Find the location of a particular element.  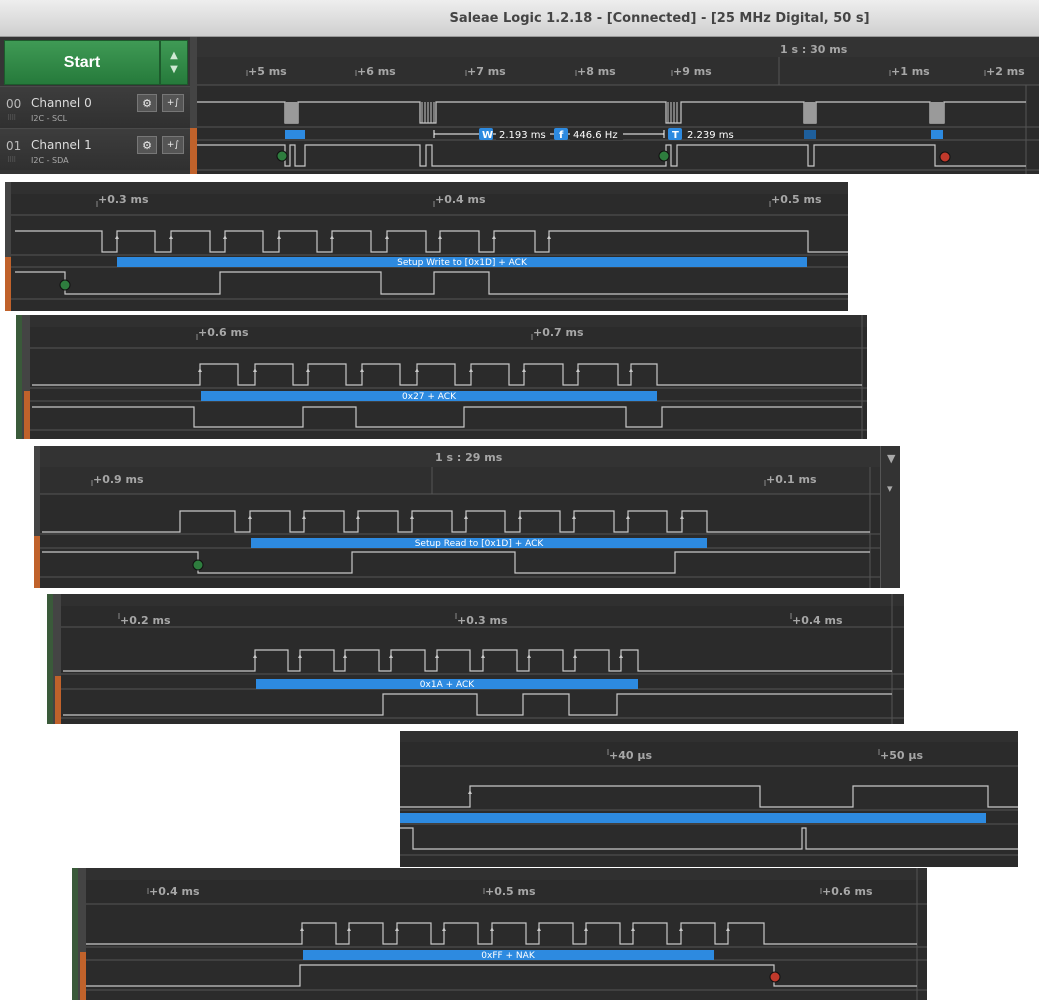

chevron-down-icon: ▼ is located at coordinates (891, 458).